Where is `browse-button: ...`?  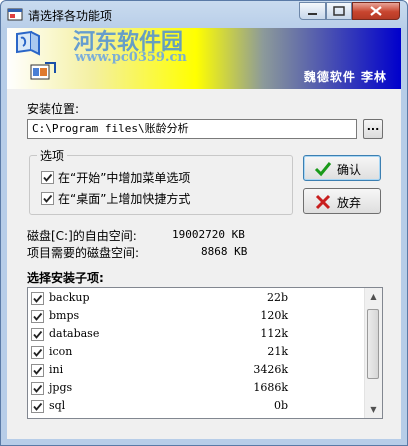 browse-button: ... is located at coordinates (373, 129).